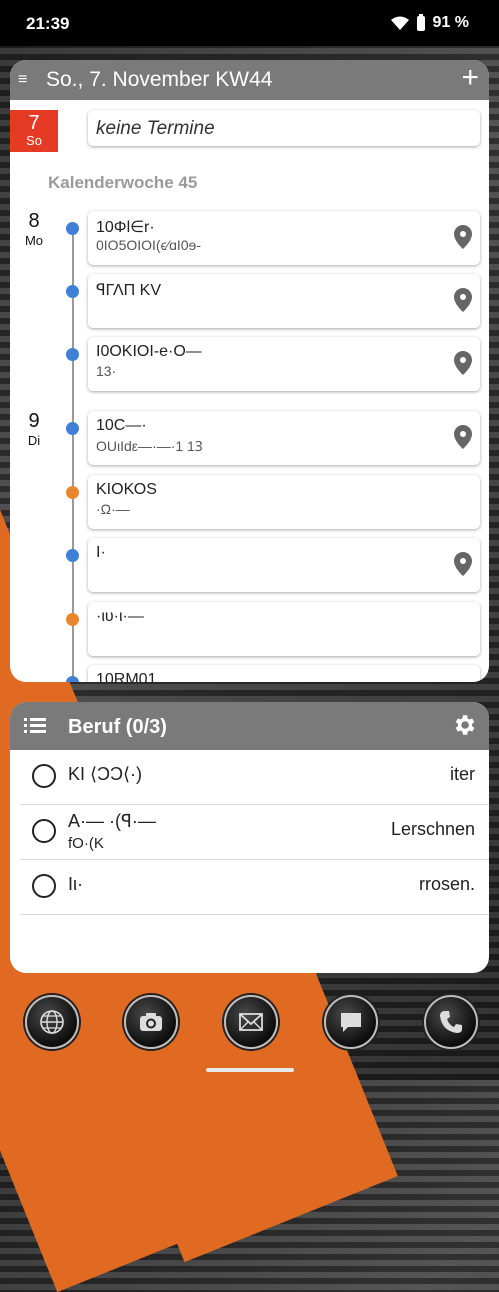  Describe the element at coordinates (470, 78) in the screenshot. I see `add-event-button: +` at that location.